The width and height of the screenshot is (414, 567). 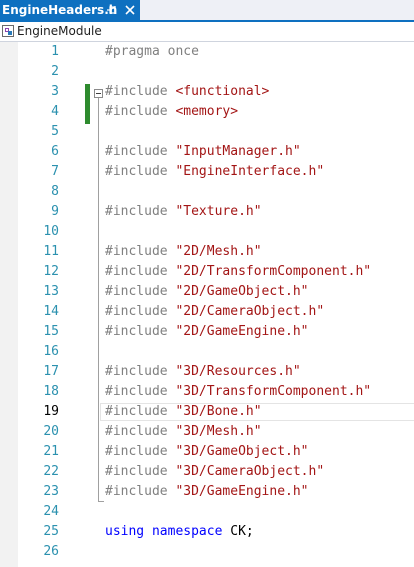 What do you see at coordinates (207, 232) in the screenshot?
I see `code-line: 10` at bounding box center [207, 232].